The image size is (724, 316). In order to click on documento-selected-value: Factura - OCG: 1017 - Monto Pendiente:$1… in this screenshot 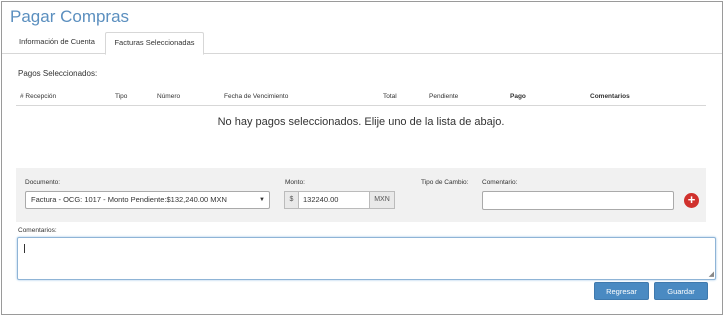, I will do `click(129, 199)`.